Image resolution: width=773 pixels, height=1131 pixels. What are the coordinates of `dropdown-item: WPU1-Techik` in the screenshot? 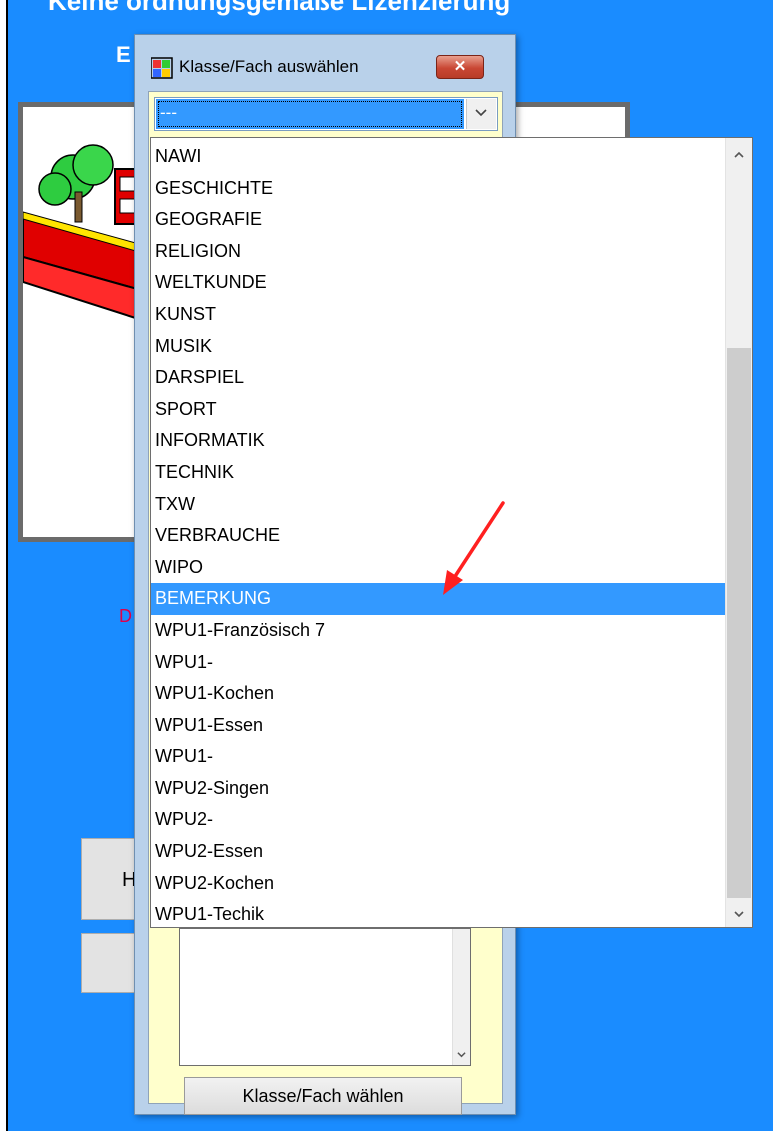 It's located at (438, 915).